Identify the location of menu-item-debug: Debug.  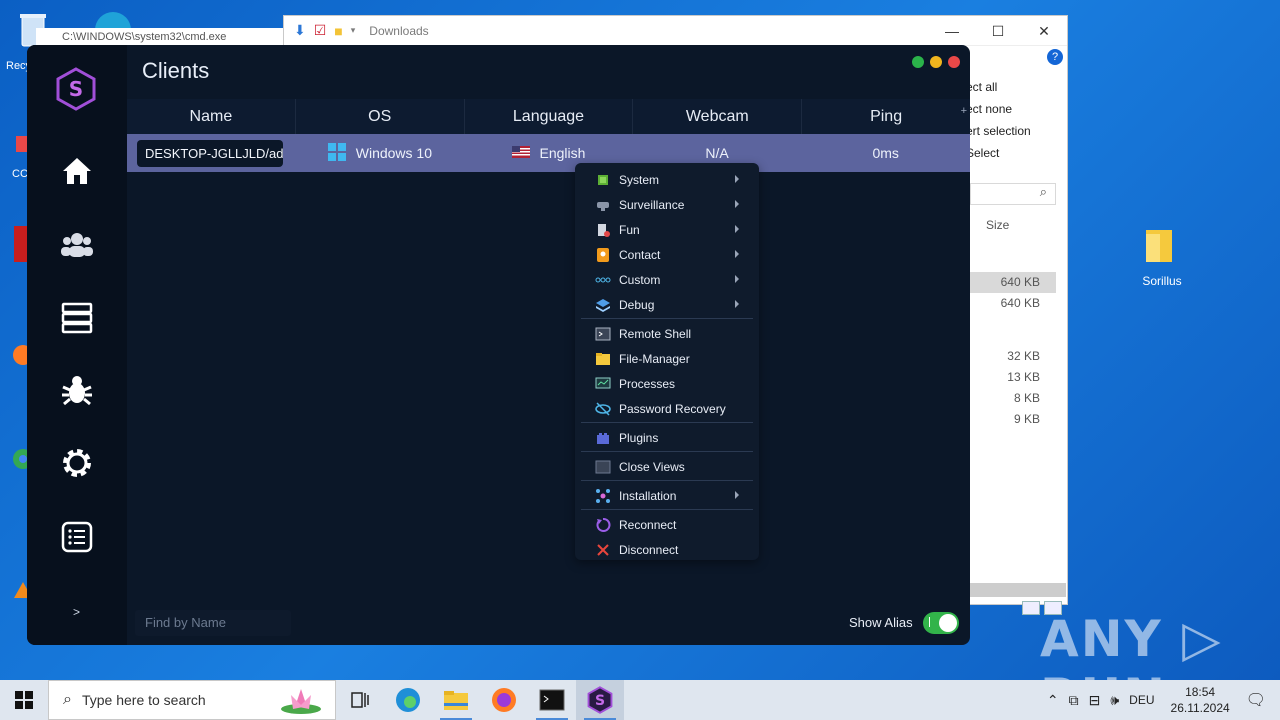
(667, 304).